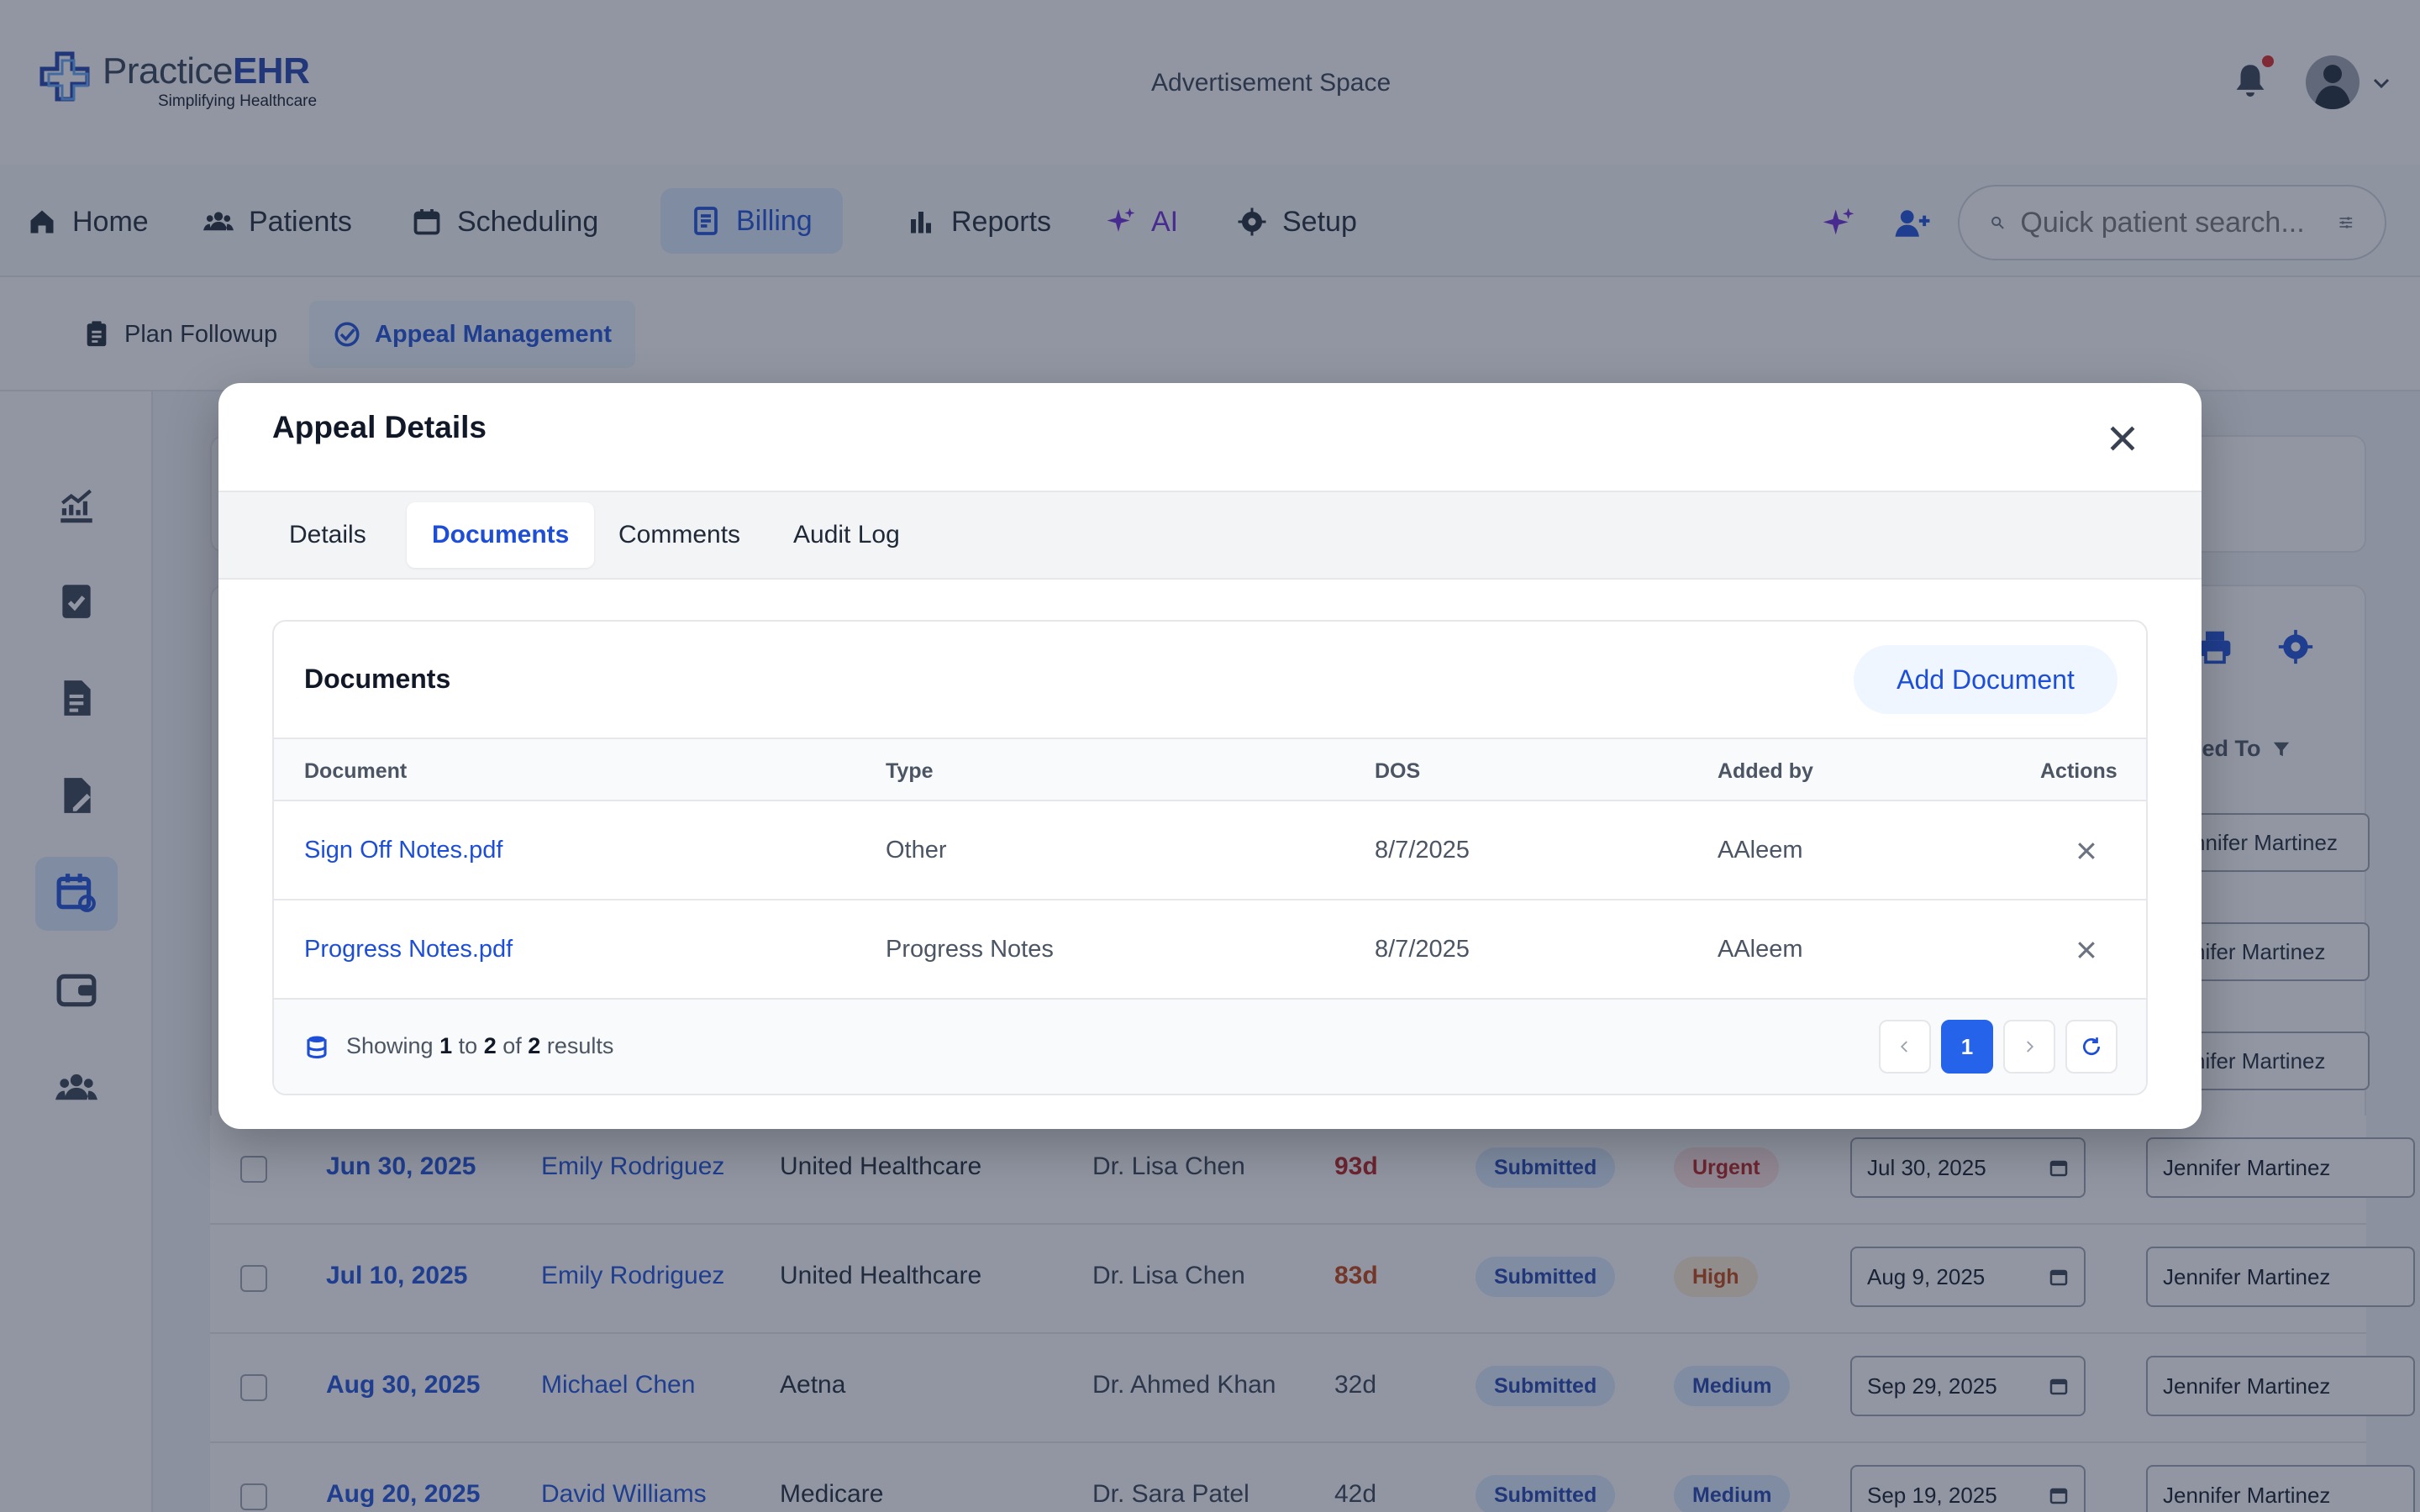 The width and height of the screenshot is (2420, 1512). I want to click on refresh-button, so click(2091, 1047).